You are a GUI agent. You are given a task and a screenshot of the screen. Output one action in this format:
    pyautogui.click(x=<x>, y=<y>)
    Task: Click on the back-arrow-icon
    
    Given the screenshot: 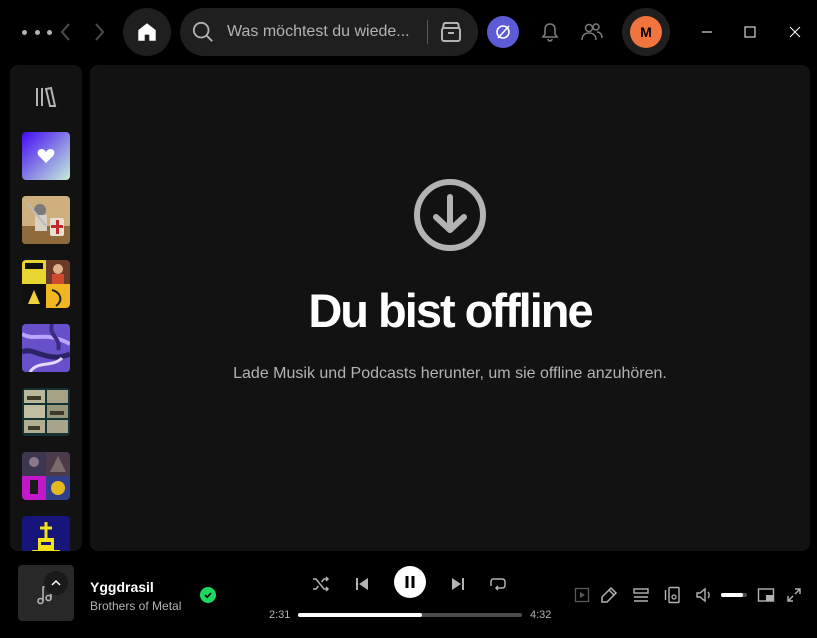 What is the action you would take?
    pyautogui.click(x=66, y=32)
    